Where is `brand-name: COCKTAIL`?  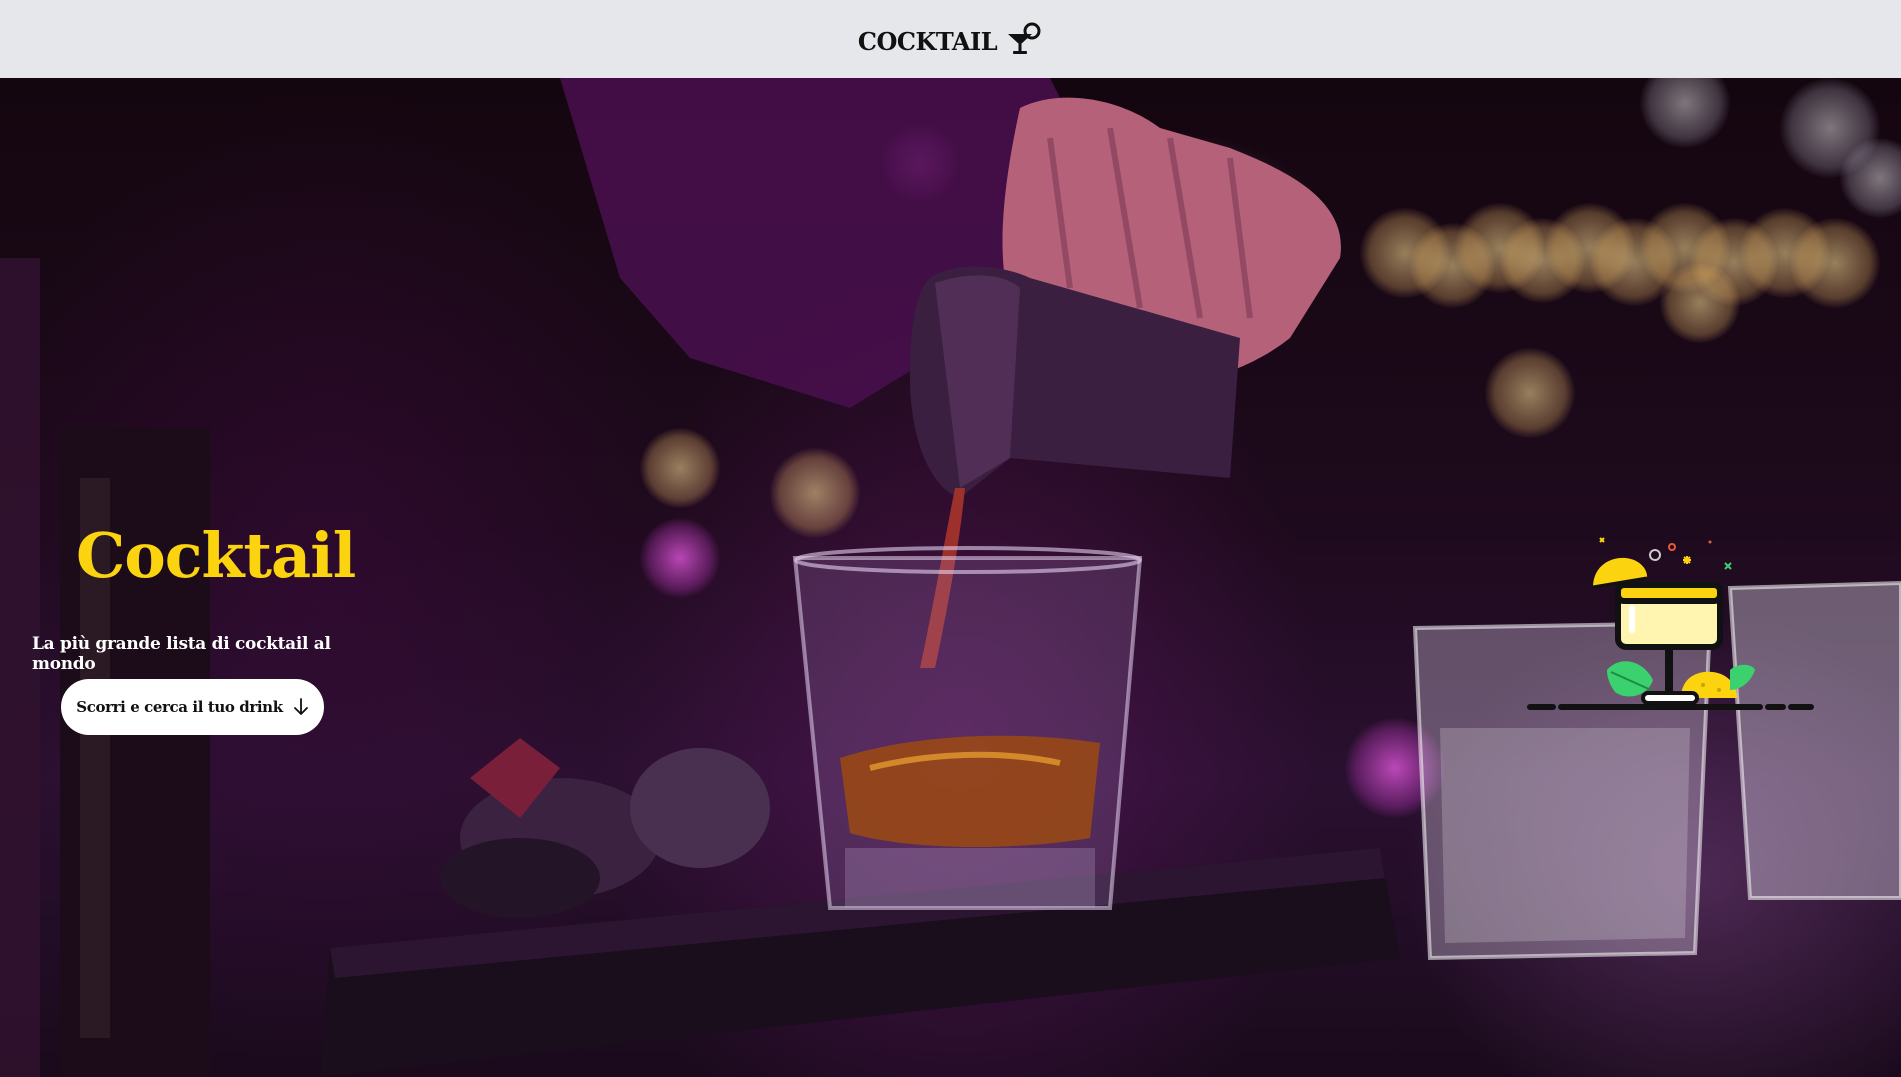 brand-name: COCKTAIL is located at coordinates (928, 41).